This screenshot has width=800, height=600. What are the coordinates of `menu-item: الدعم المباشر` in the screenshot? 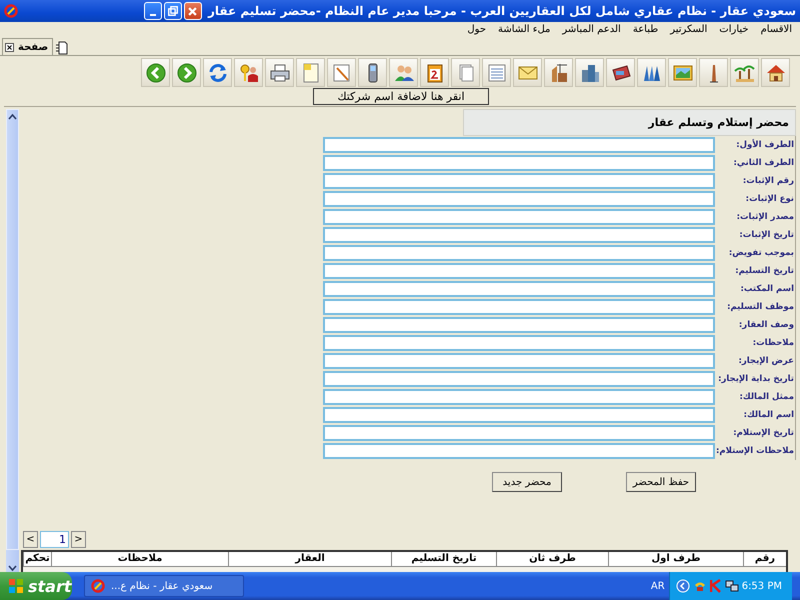 It's located at (591, 29).